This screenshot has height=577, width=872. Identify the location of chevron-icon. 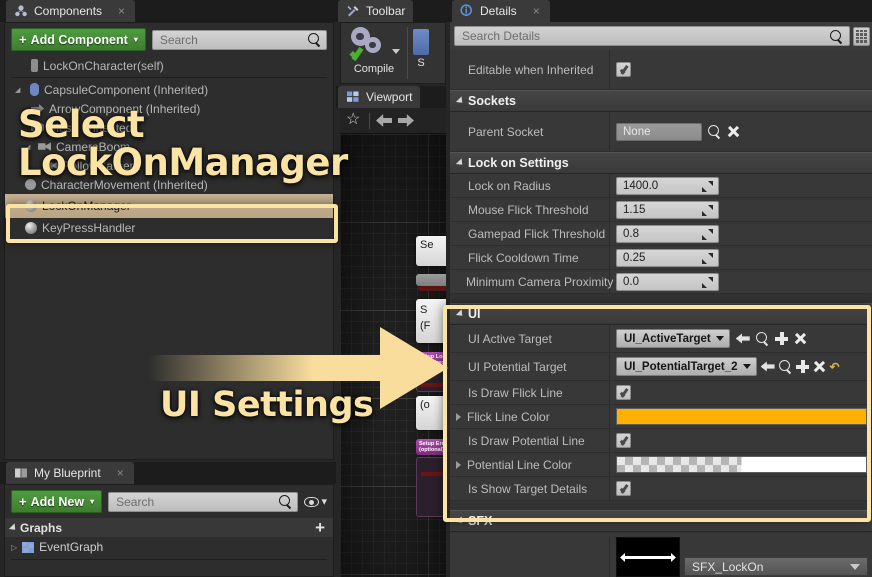
(13, 527).